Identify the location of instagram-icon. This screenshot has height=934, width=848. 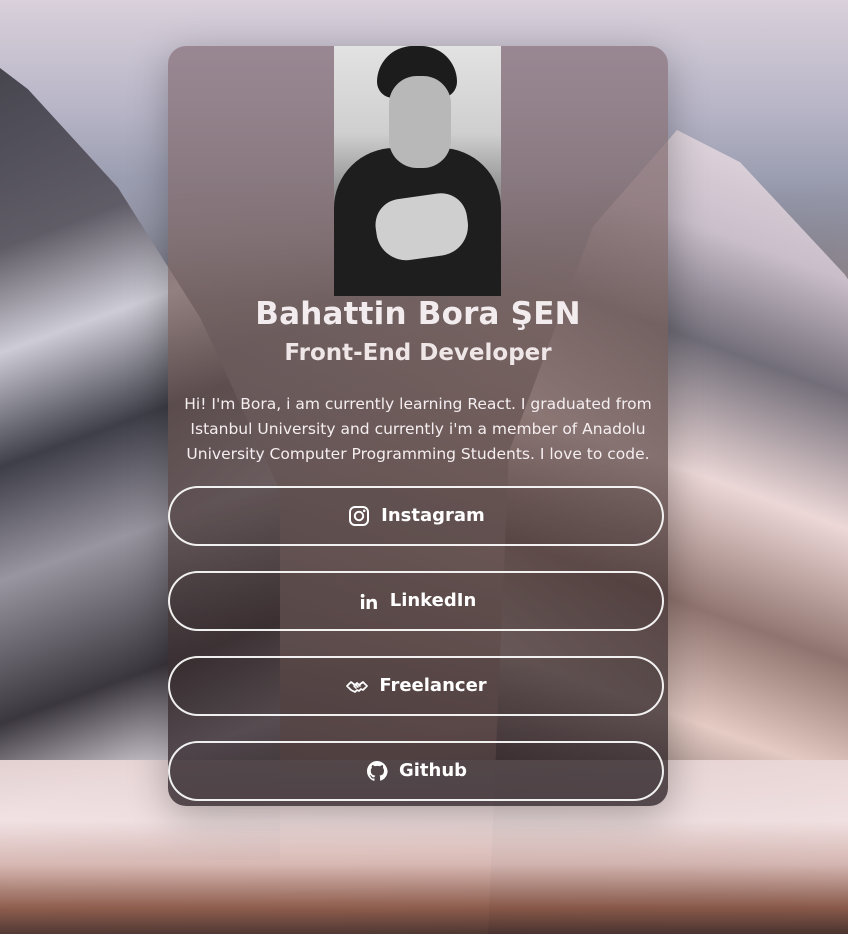
(359, 516).